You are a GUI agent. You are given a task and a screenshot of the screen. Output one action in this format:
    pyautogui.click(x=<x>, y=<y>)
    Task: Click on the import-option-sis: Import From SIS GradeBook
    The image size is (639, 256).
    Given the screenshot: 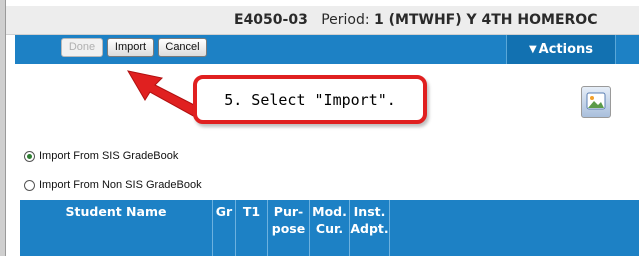 What is the action you would take?
    pyautogui.click(x=101, y=156)
    